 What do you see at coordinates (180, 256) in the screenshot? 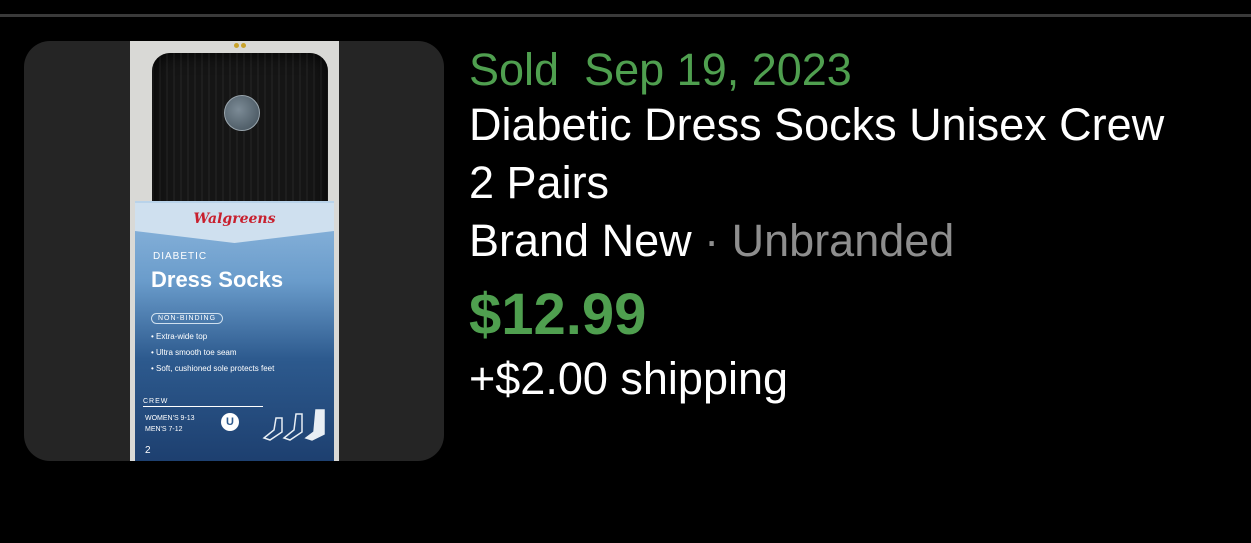
I see `package-line1: DIABETIC` at bounding box center [180, 256].